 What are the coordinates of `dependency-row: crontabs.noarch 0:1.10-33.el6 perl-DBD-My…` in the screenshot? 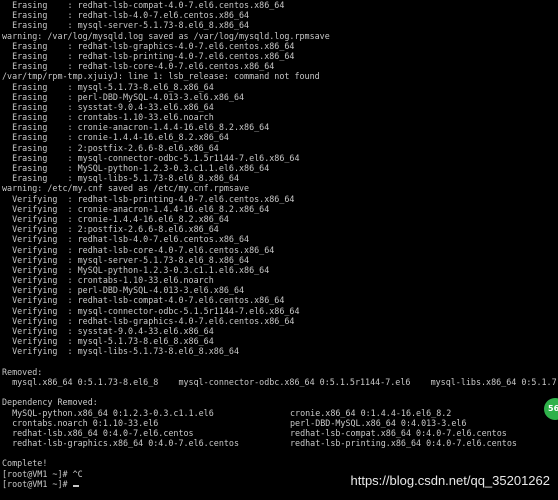 It's located at (279, 423).